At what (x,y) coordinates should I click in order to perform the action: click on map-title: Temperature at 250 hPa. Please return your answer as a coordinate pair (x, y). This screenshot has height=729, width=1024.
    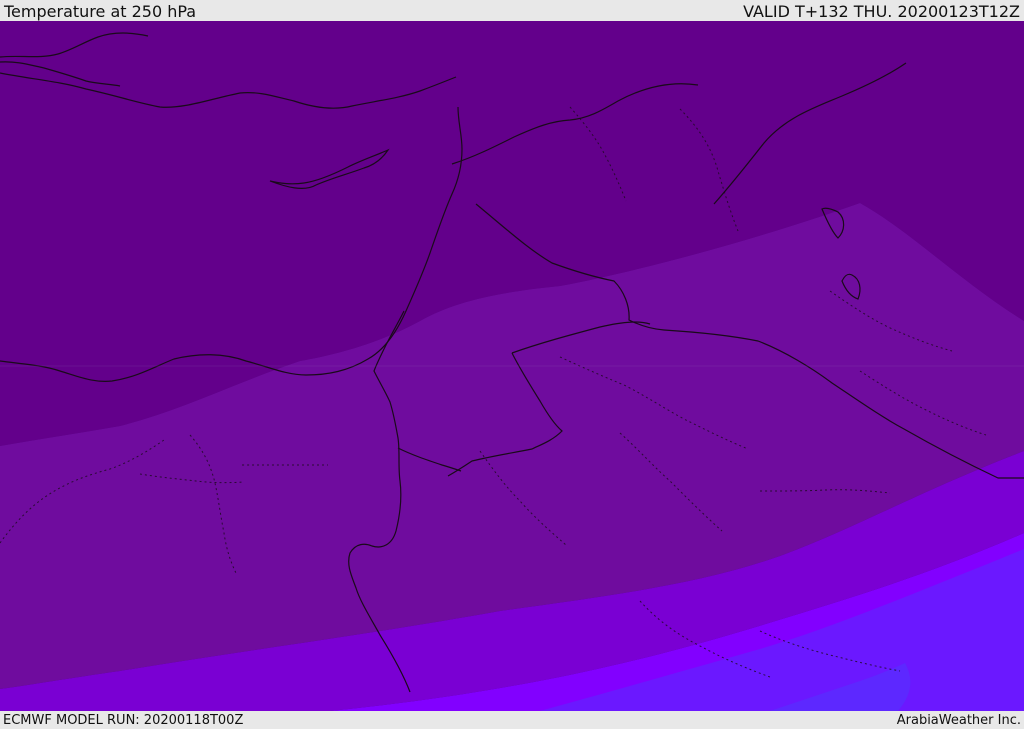
    Looking at the image, I should click on (100, 11).